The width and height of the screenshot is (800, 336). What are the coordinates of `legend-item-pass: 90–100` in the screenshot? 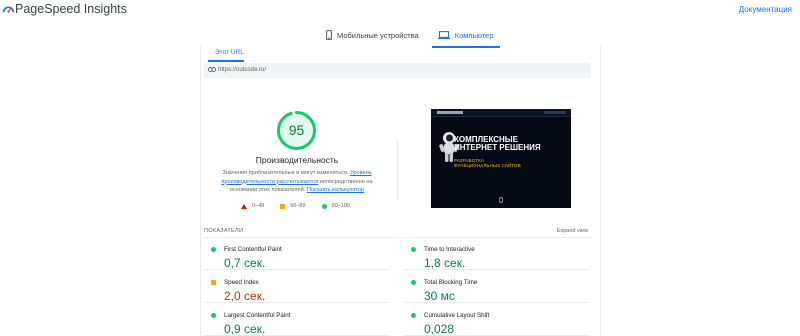 It's located at (335, 206).